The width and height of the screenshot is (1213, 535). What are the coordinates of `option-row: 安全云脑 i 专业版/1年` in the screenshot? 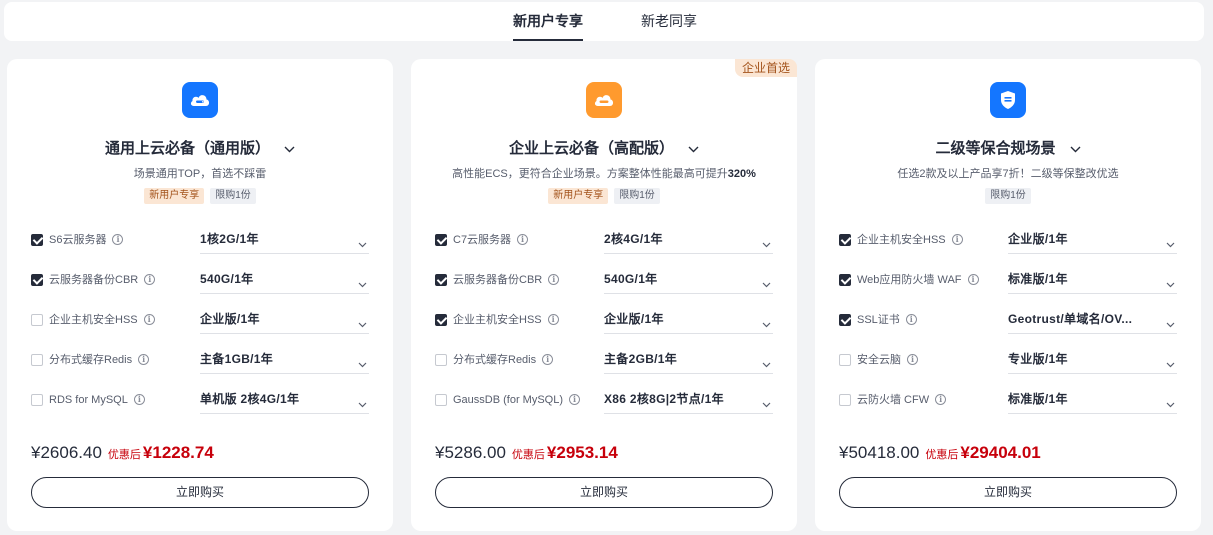 It's located at (1008, 361).